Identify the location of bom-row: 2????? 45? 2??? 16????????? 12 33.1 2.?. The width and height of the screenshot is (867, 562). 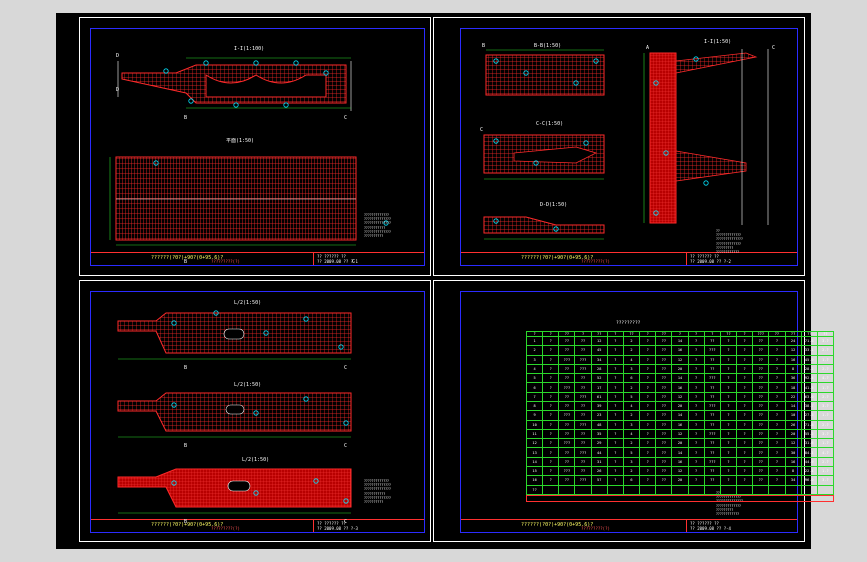
(680, 350).